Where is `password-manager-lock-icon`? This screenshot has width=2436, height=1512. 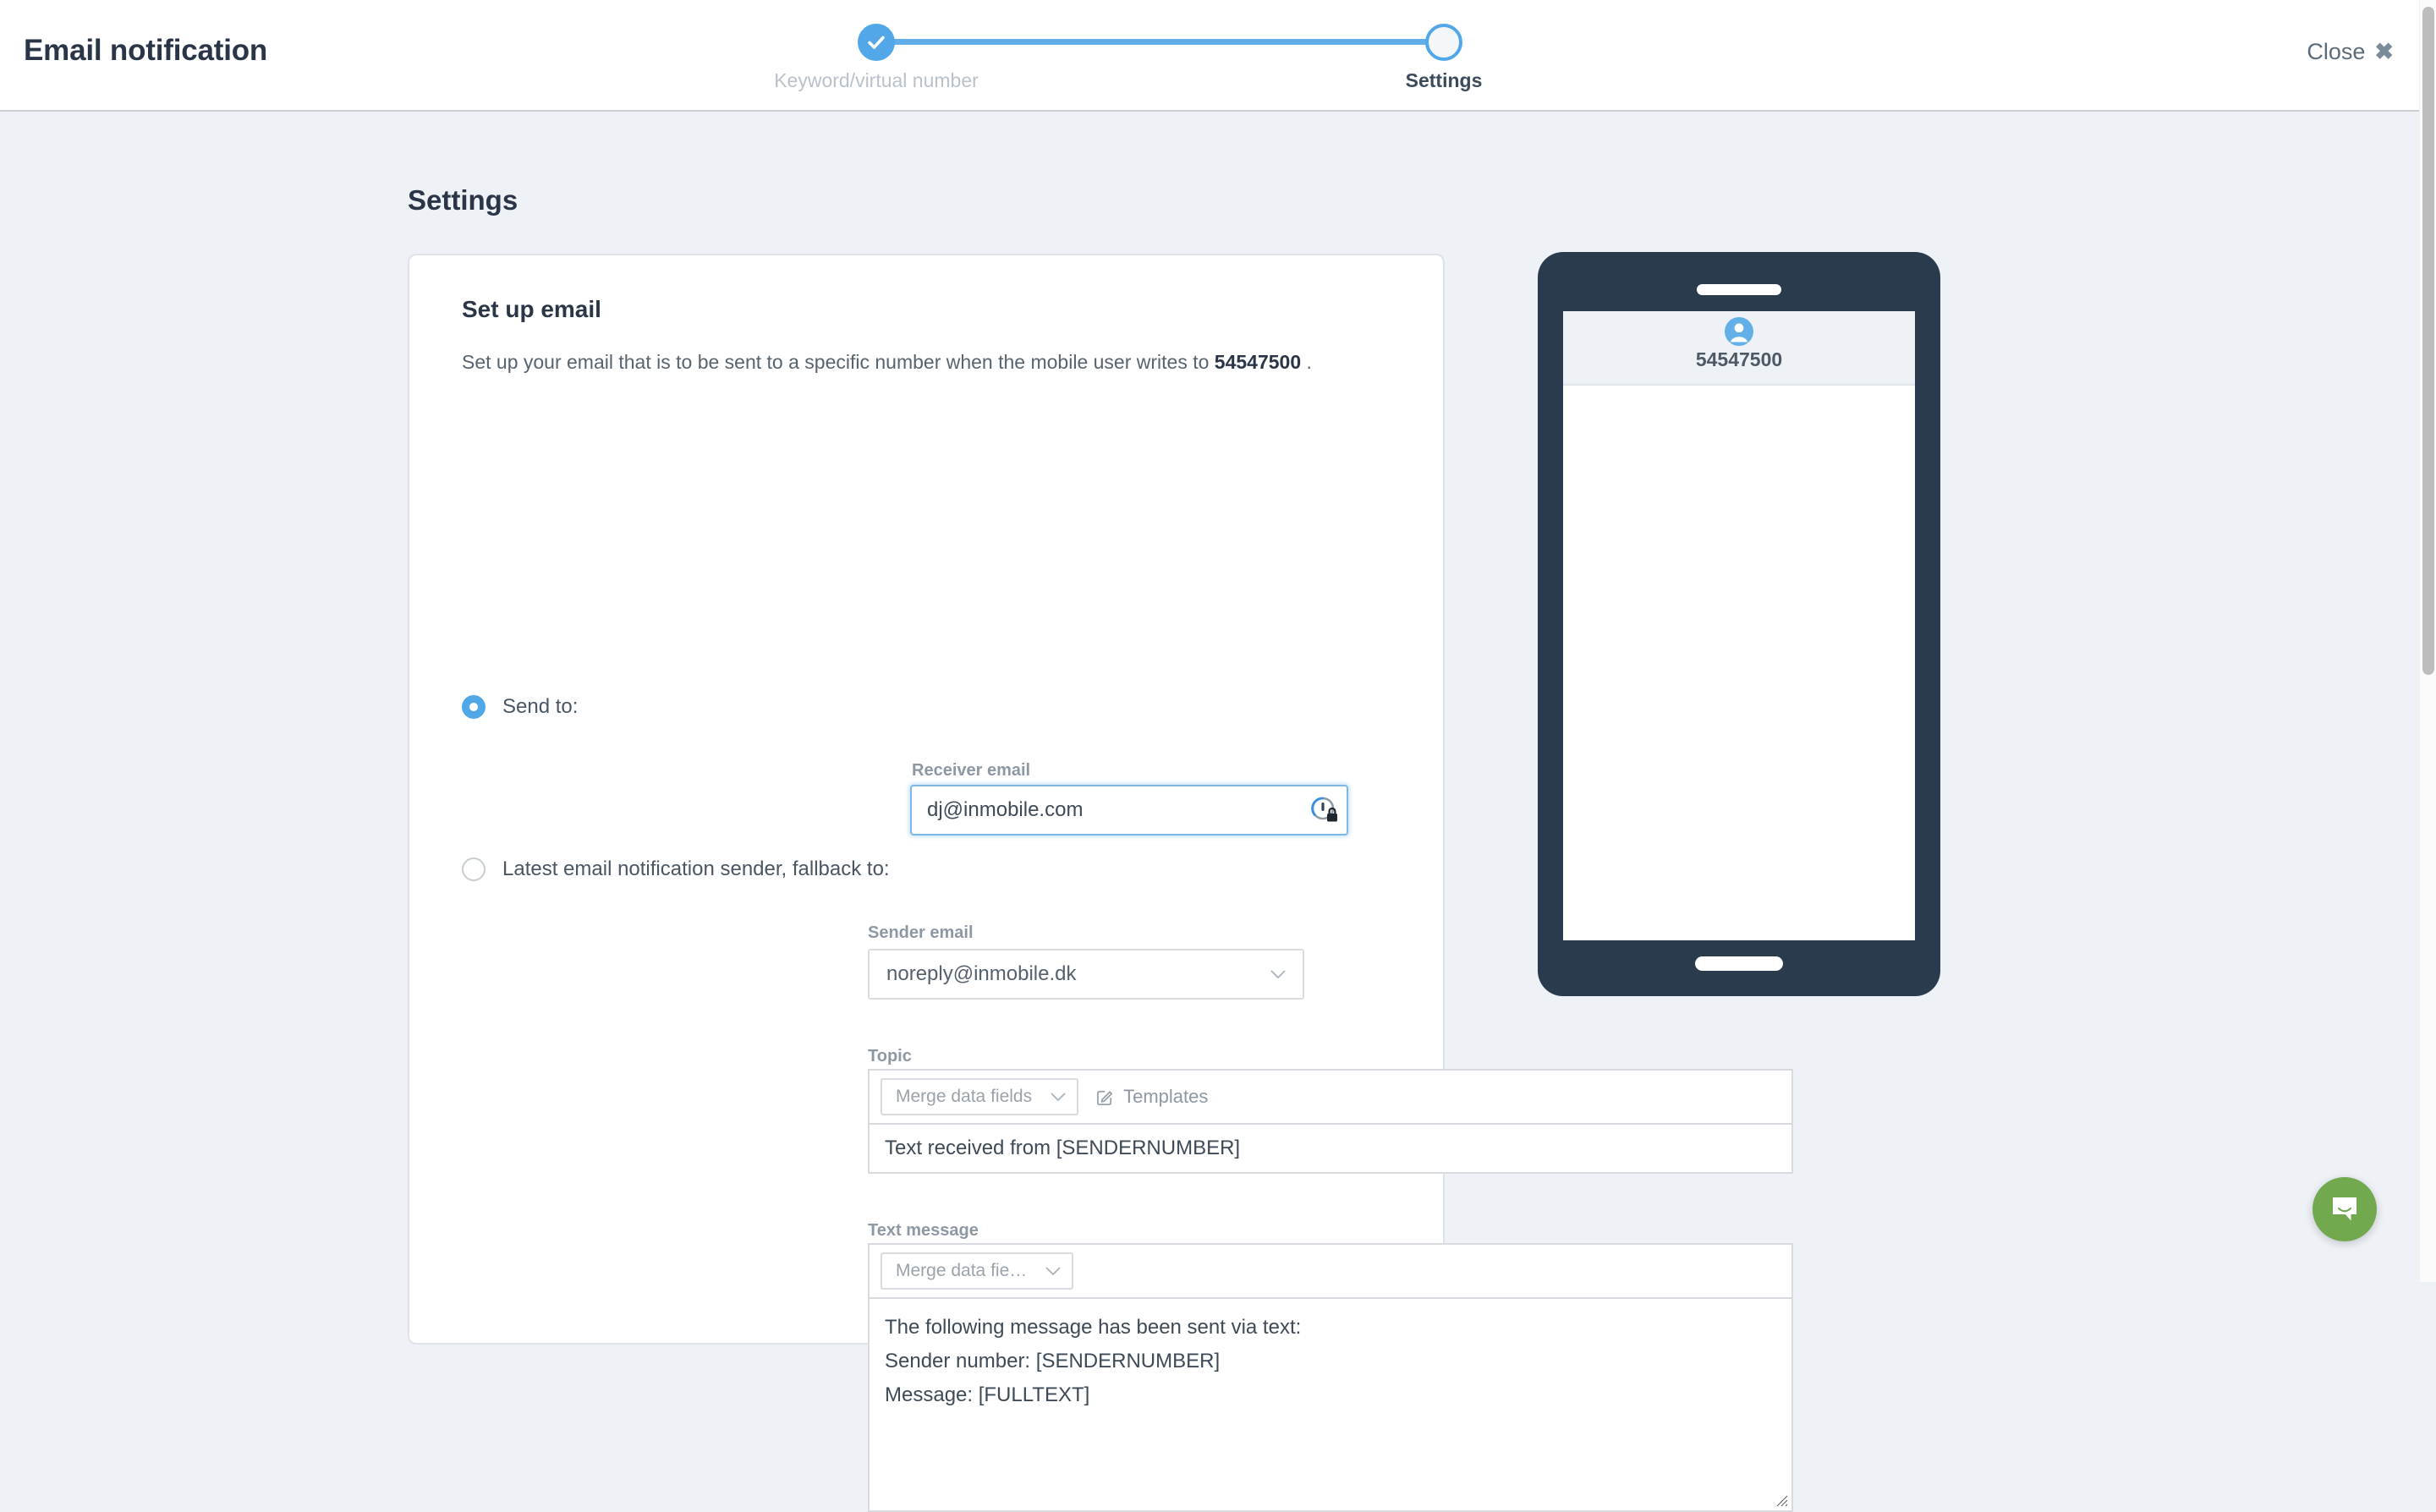 password-manager-lock-icon is located at coordinates (1325, 810).